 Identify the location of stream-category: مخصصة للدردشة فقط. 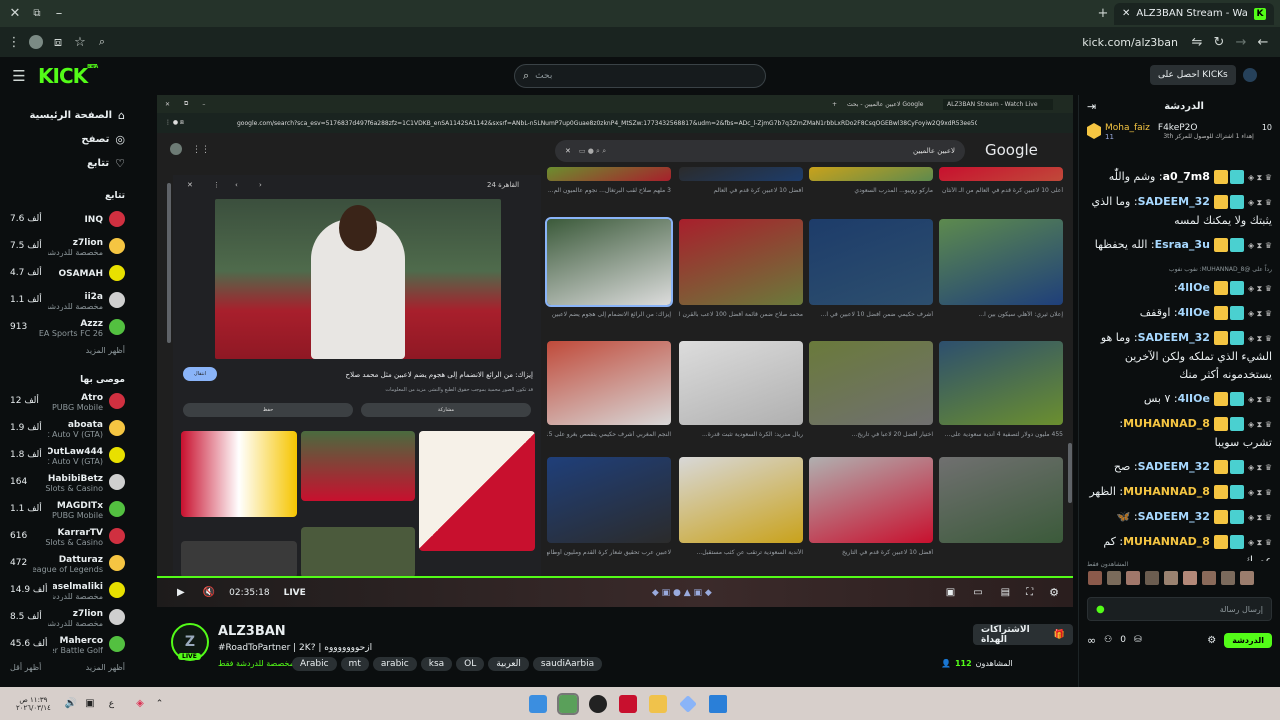
(256, 663).